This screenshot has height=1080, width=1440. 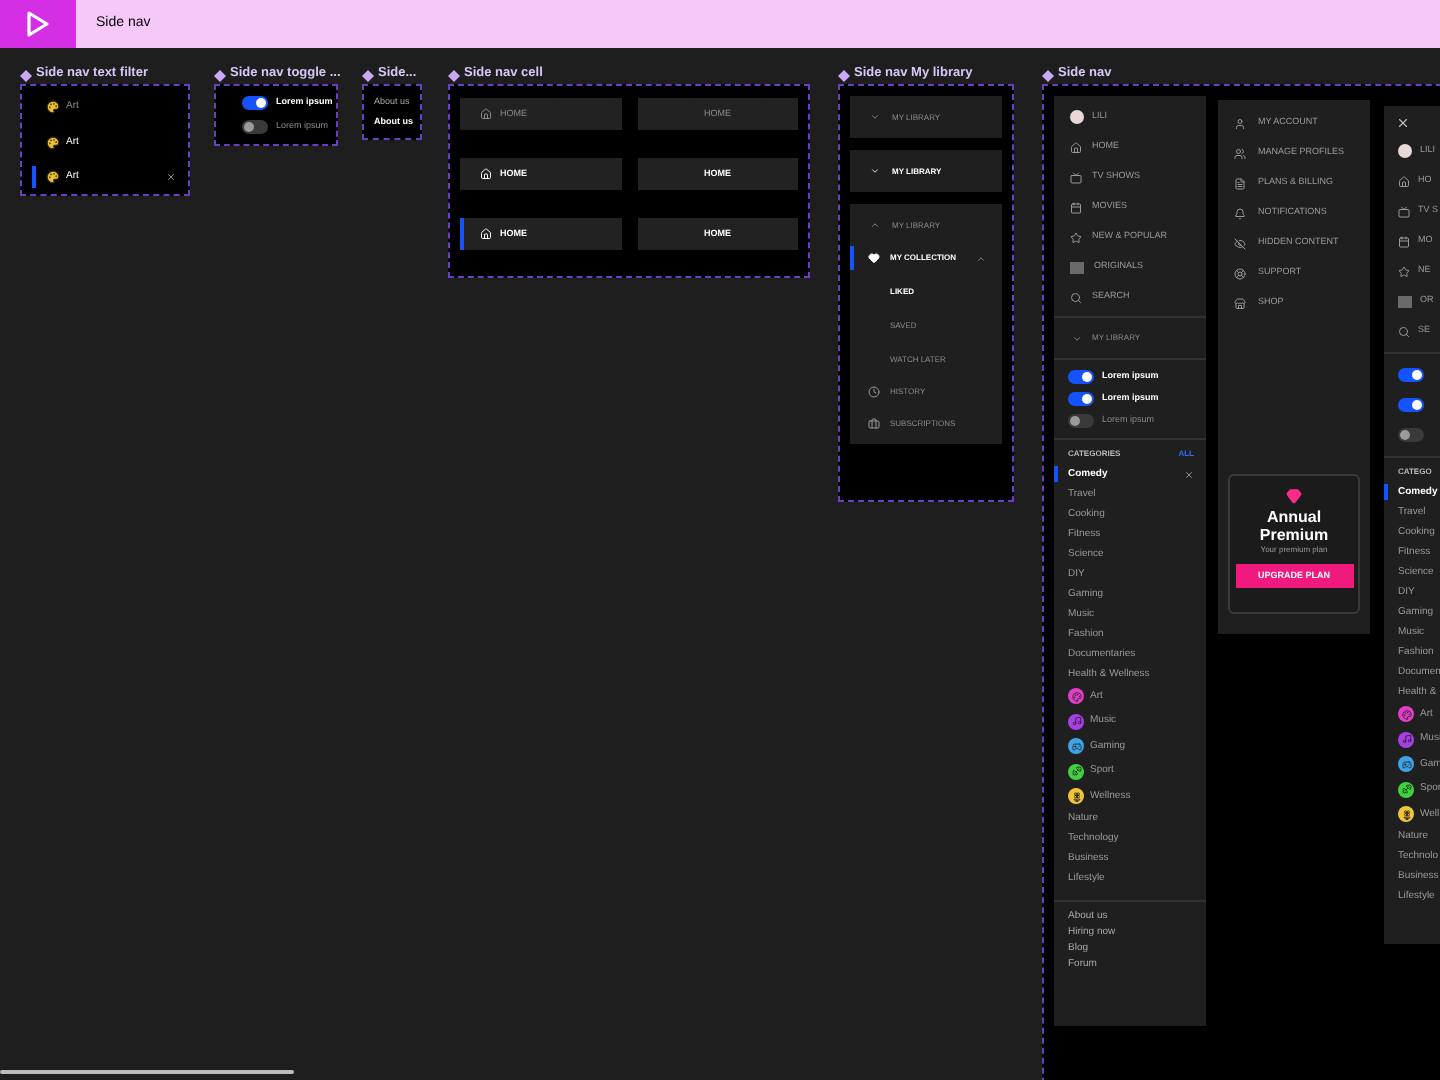 What do you see at coordinates (981, 258) in the screenshot?
I see `chevron-up-icon` at bounding box center [981, 258].